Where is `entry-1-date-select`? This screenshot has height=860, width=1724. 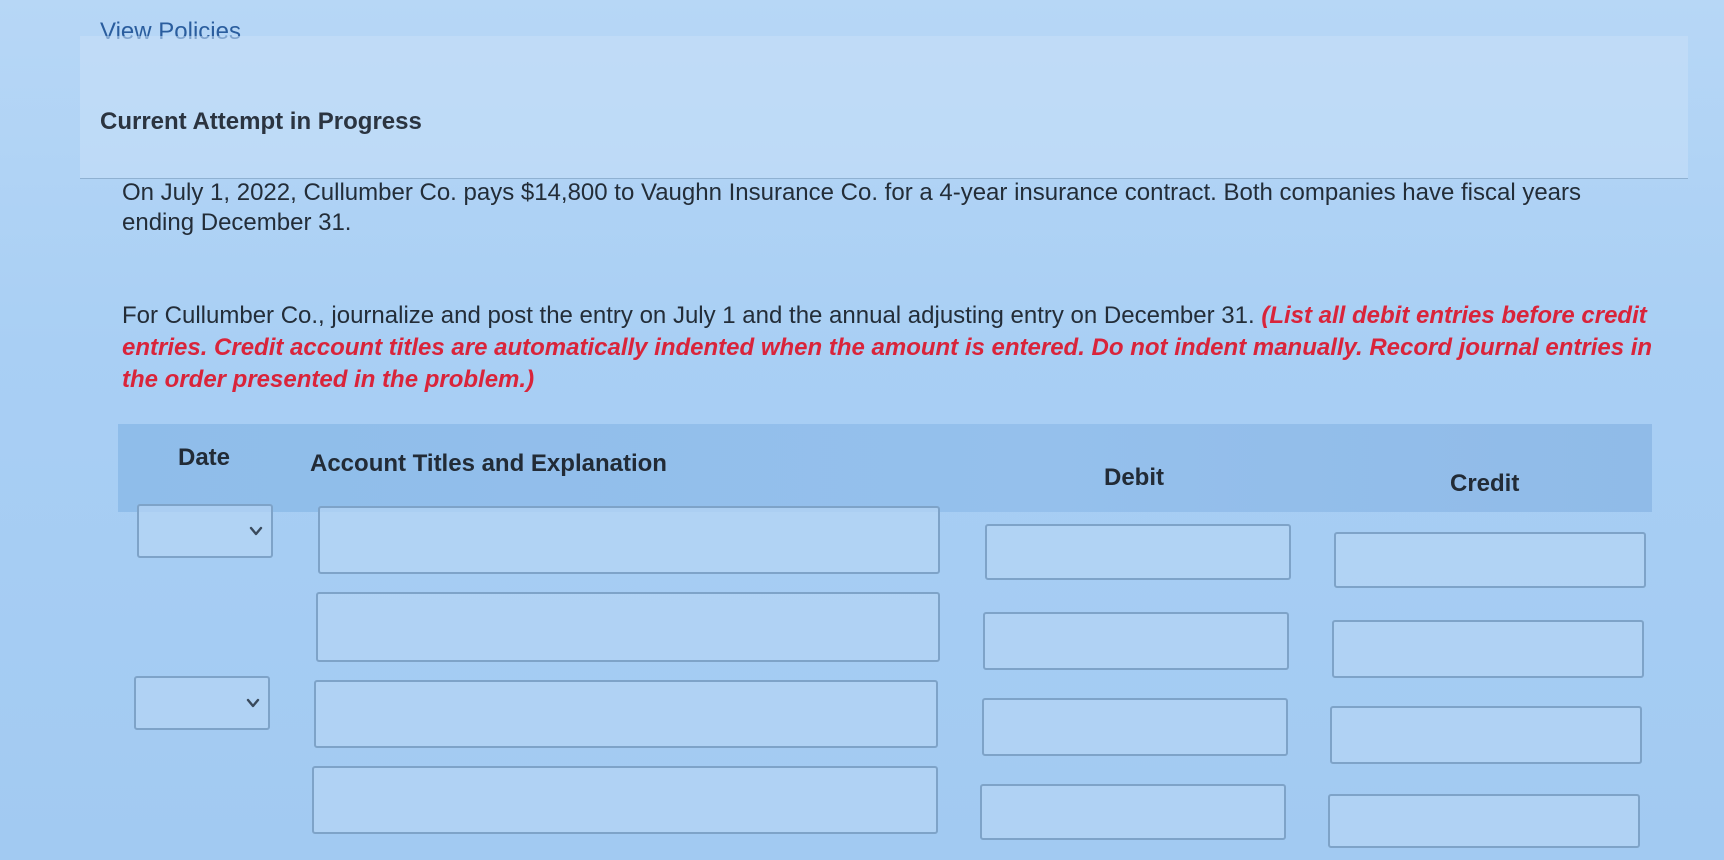 entry-1-date-select is located at coordinates (205, 531).